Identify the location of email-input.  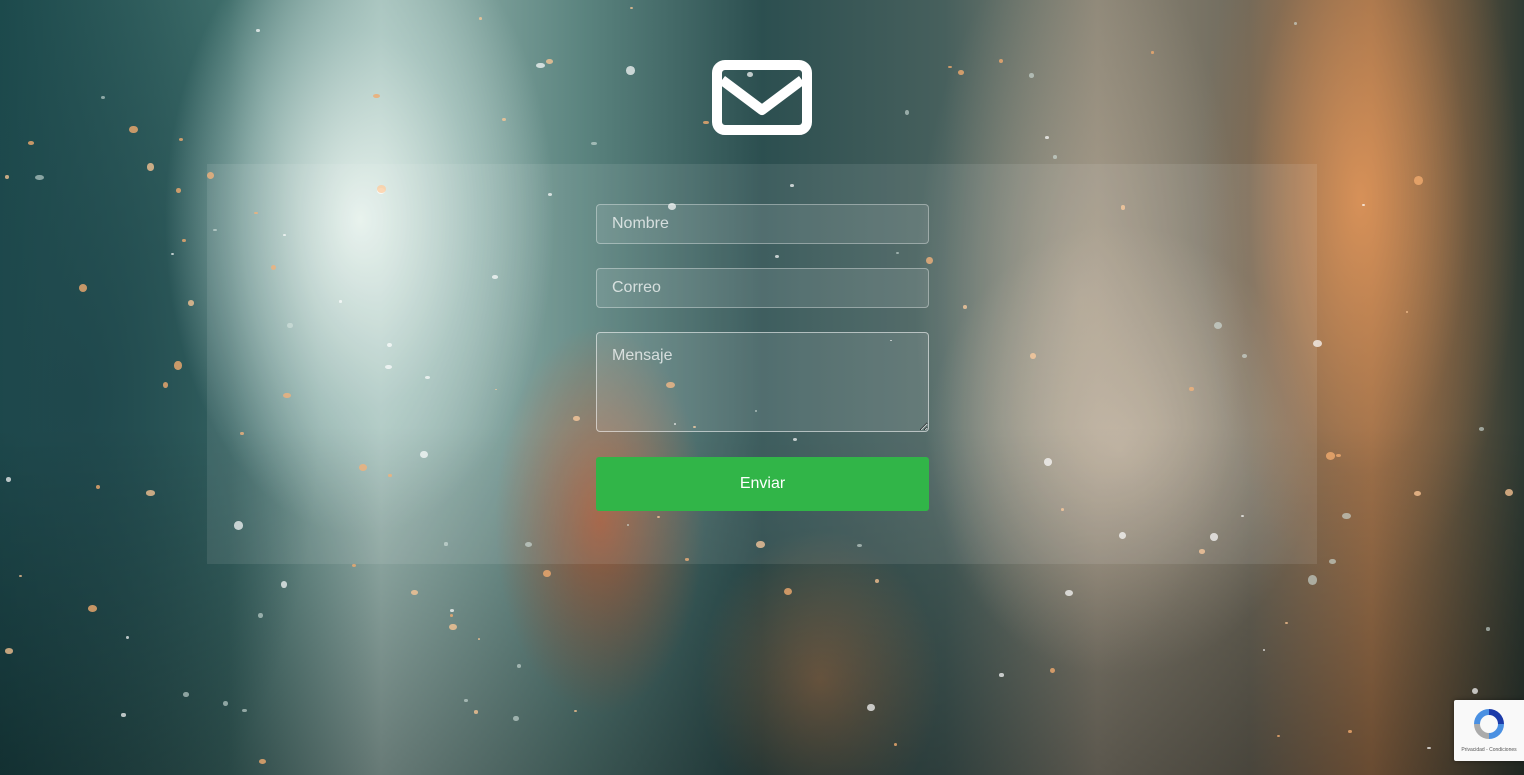
(762, 288).